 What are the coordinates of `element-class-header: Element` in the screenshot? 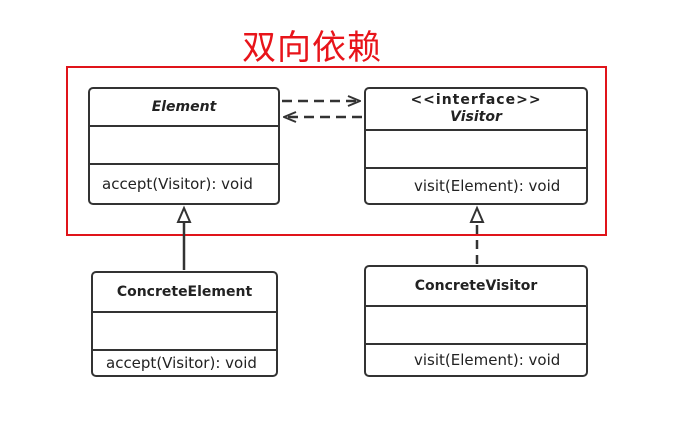 It's located at (184, 107).